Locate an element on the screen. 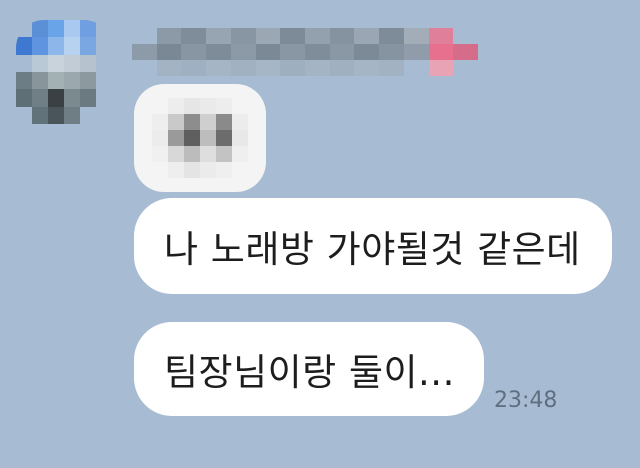 This screenshot has height=468, width=640. message-timestamp: 23:48 is located at coordinates (526, 400).